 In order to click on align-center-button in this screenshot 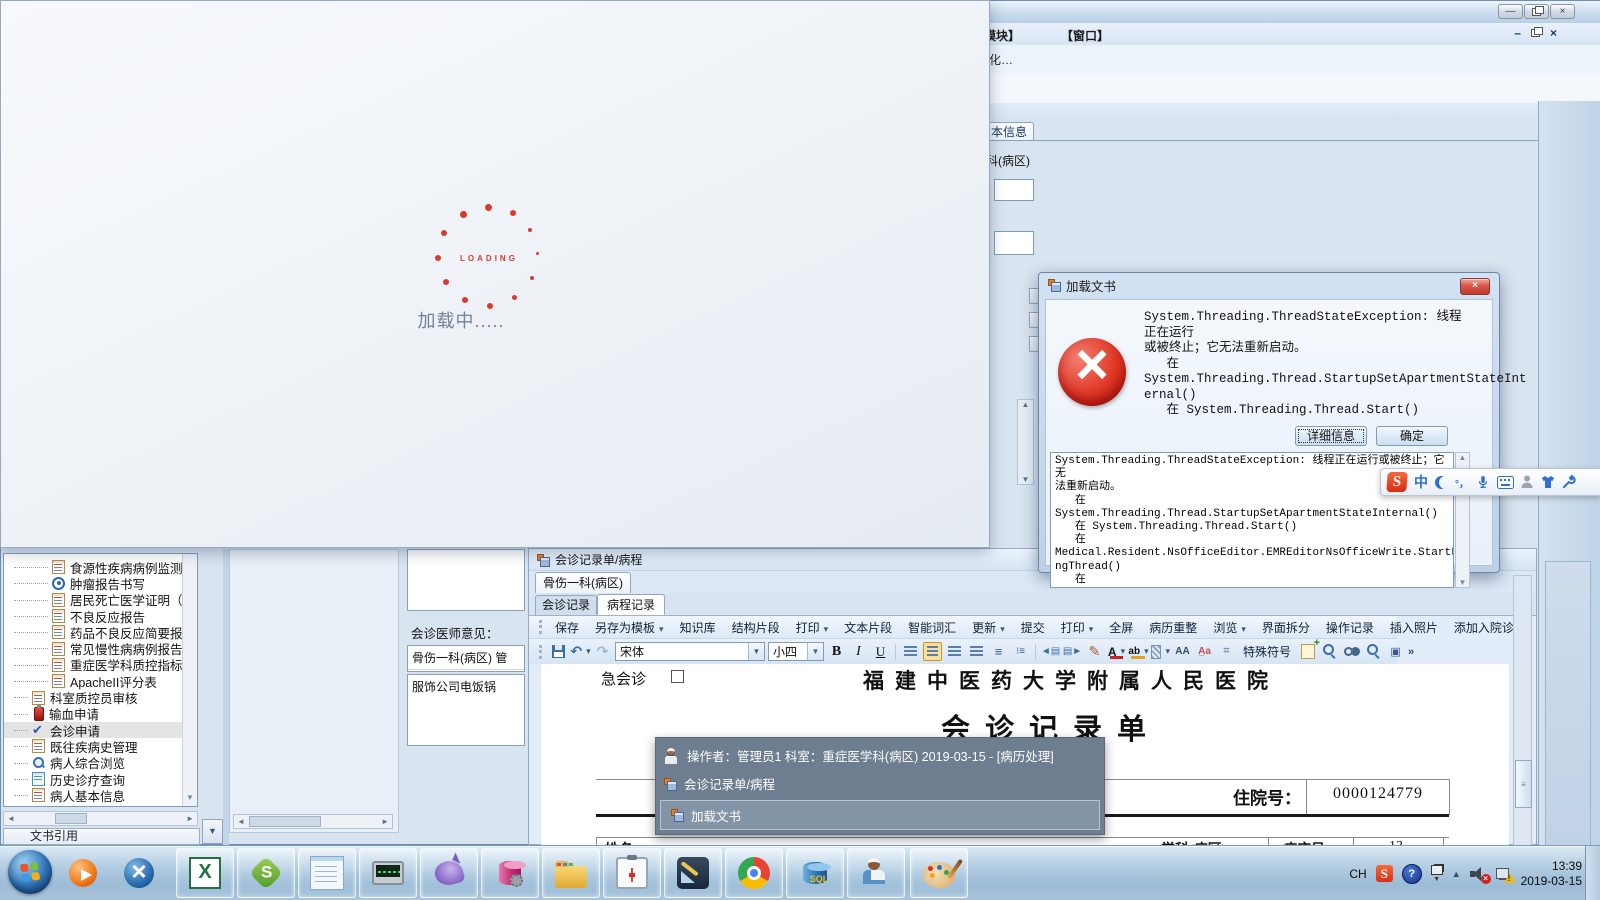, I will do `click(932, 651)`.